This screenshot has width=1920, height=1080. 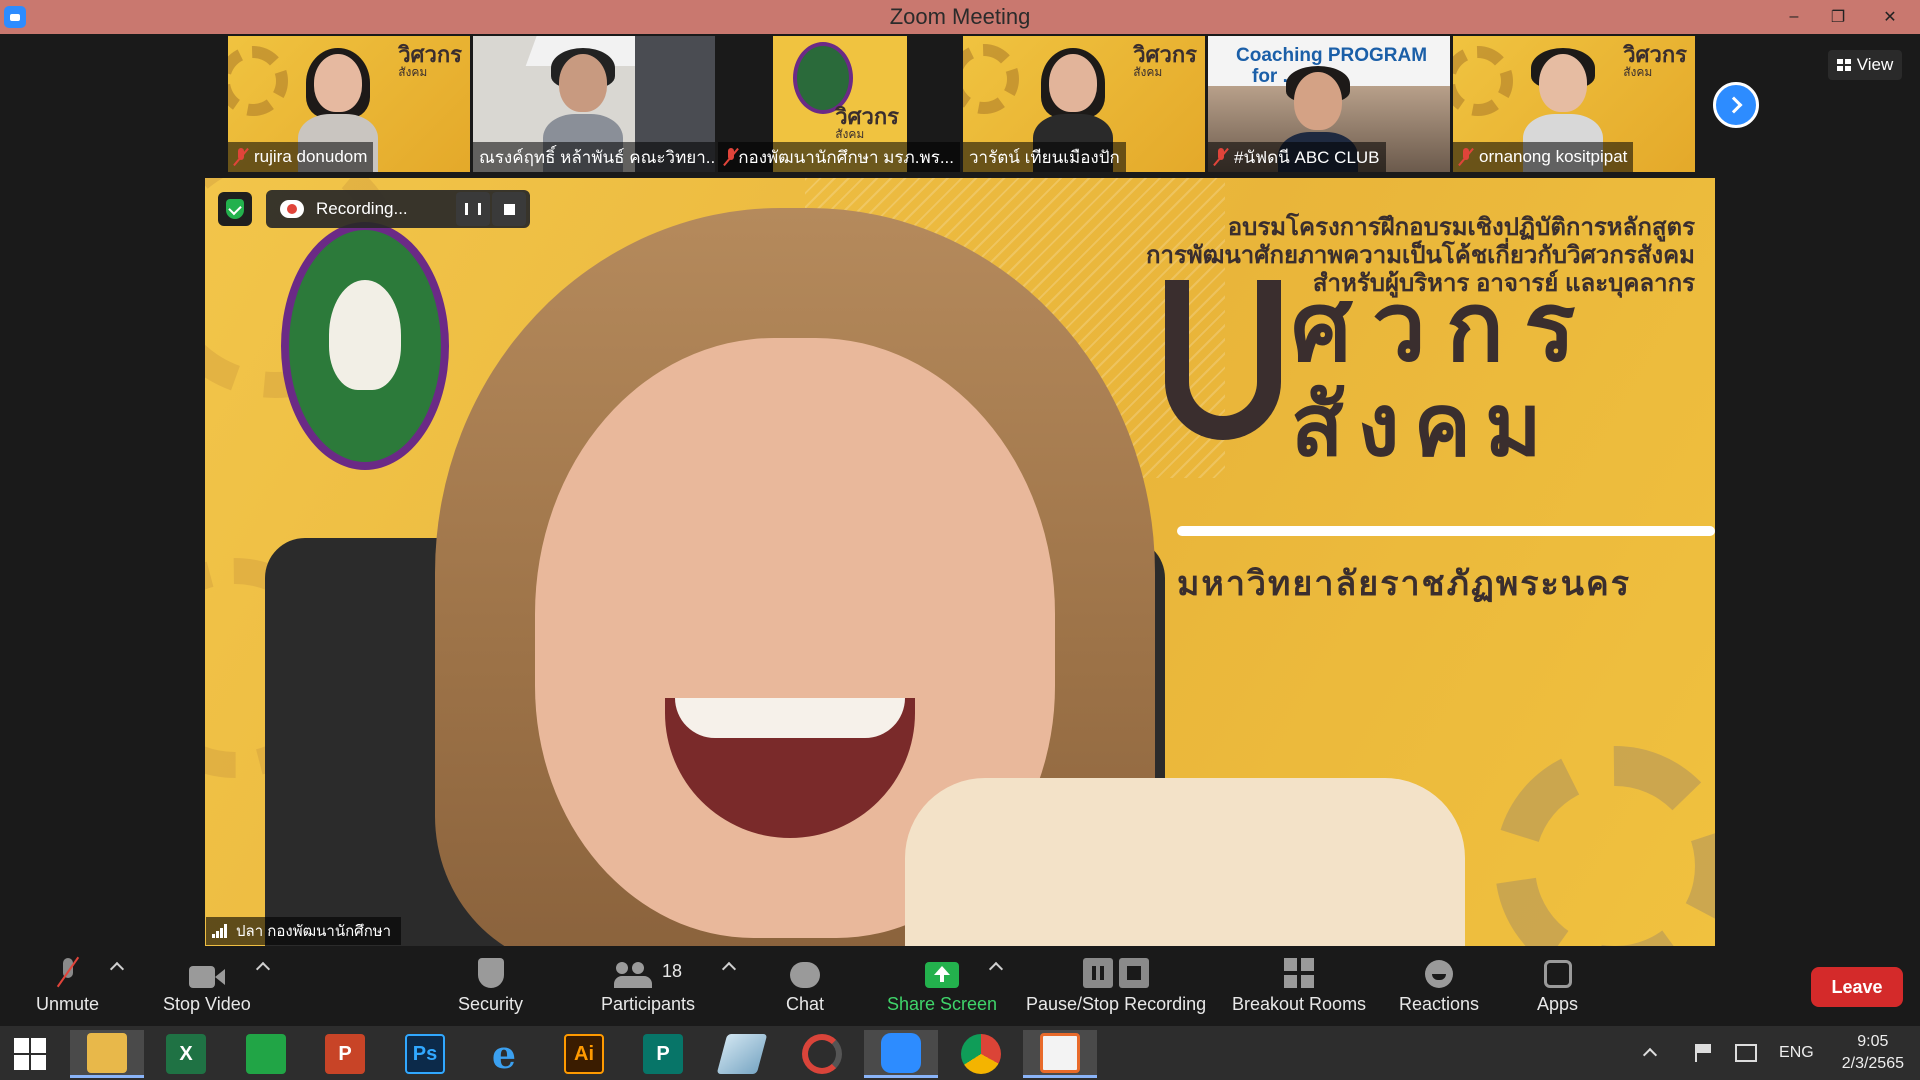 I want to click on zoom-icon, so click(x=901, y=1052).